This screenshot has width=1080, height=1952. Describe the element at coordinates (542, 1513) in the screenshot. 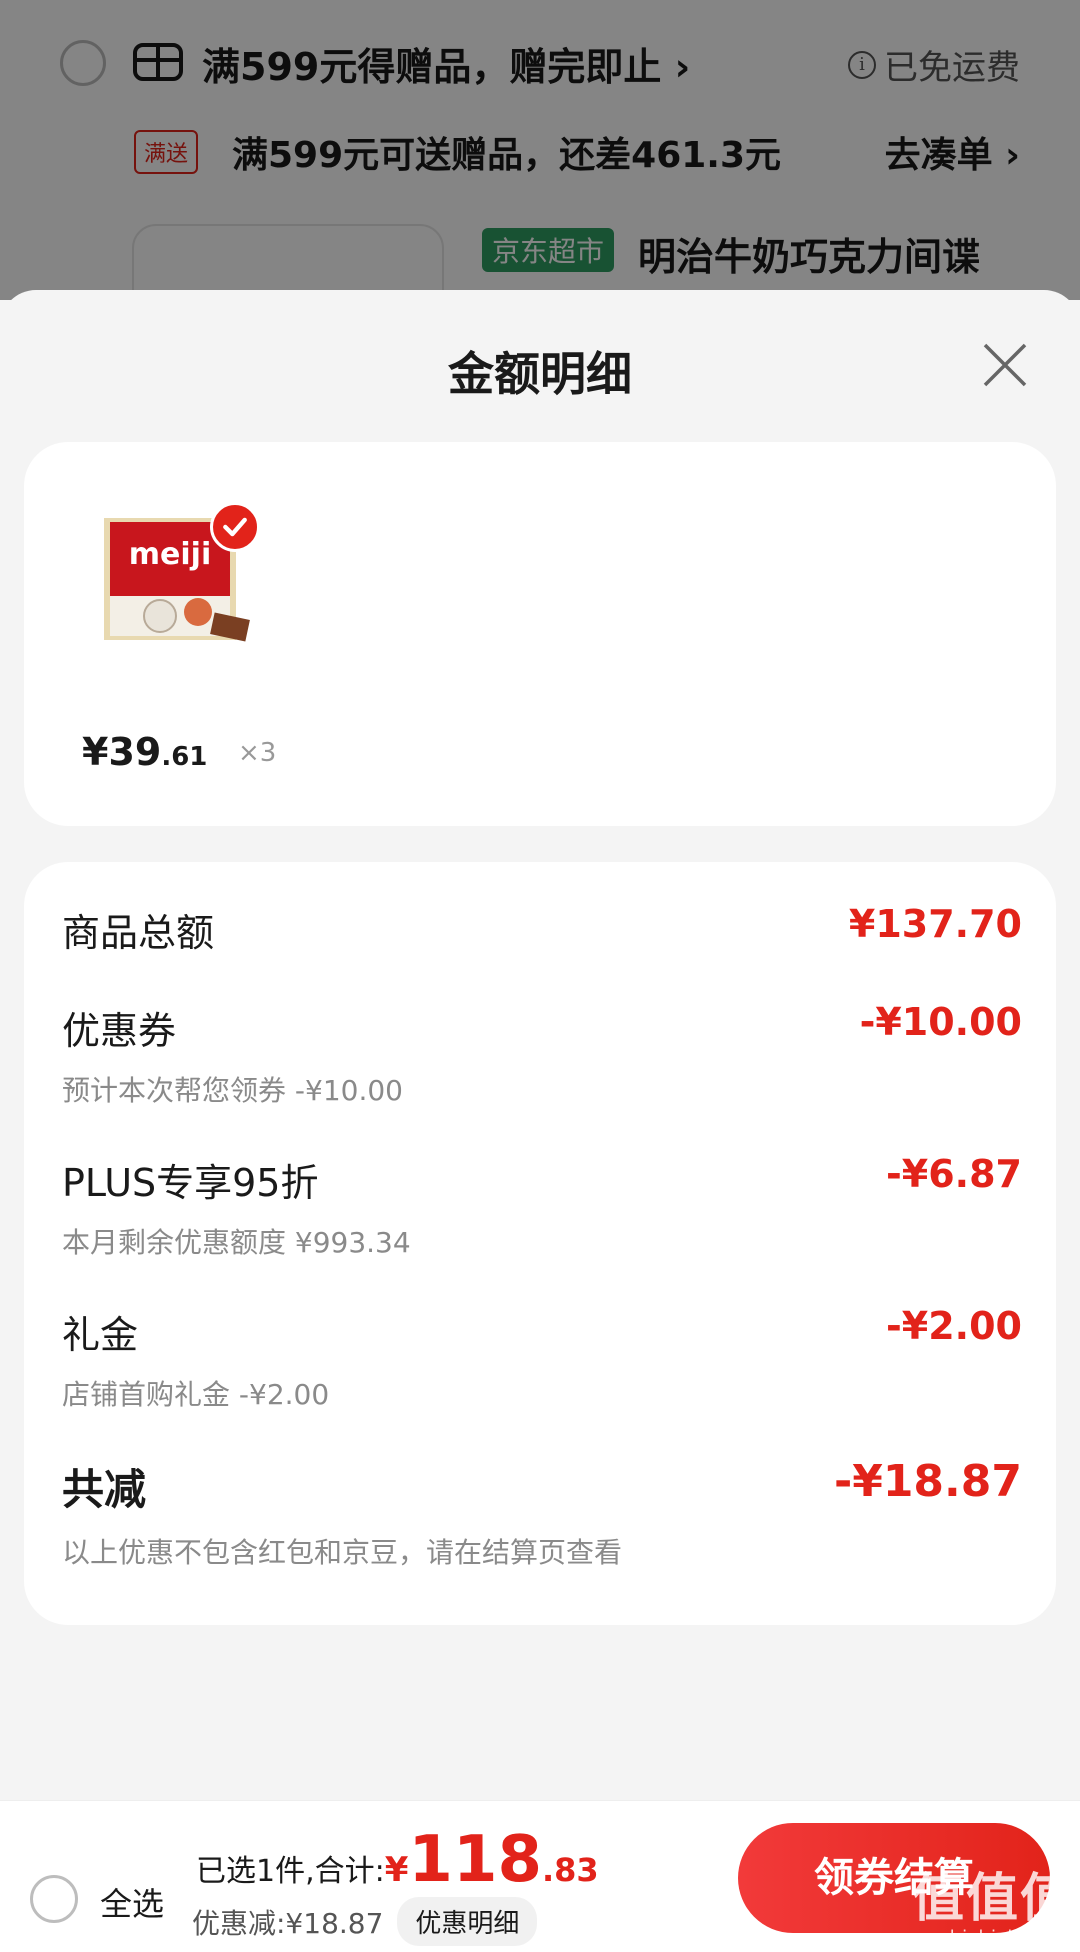

I see `row-total-discount: 共减 以上优惠不包含红包和京豆，请在结算页查看 -¥18.87` at that location.